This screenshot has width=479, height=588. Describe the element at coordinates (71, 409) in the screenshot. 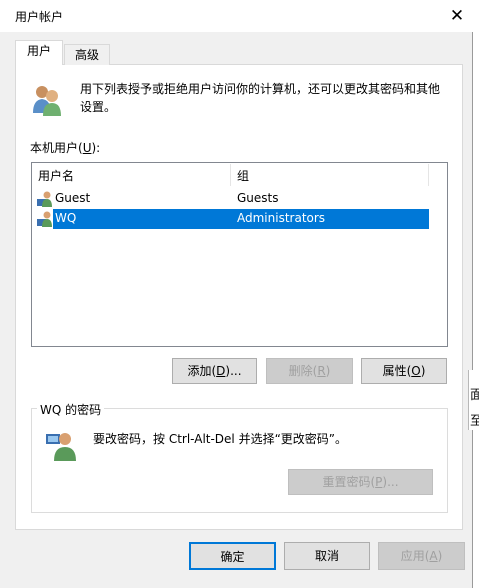

I see `password-group-label: WQ 的密码` at that location.